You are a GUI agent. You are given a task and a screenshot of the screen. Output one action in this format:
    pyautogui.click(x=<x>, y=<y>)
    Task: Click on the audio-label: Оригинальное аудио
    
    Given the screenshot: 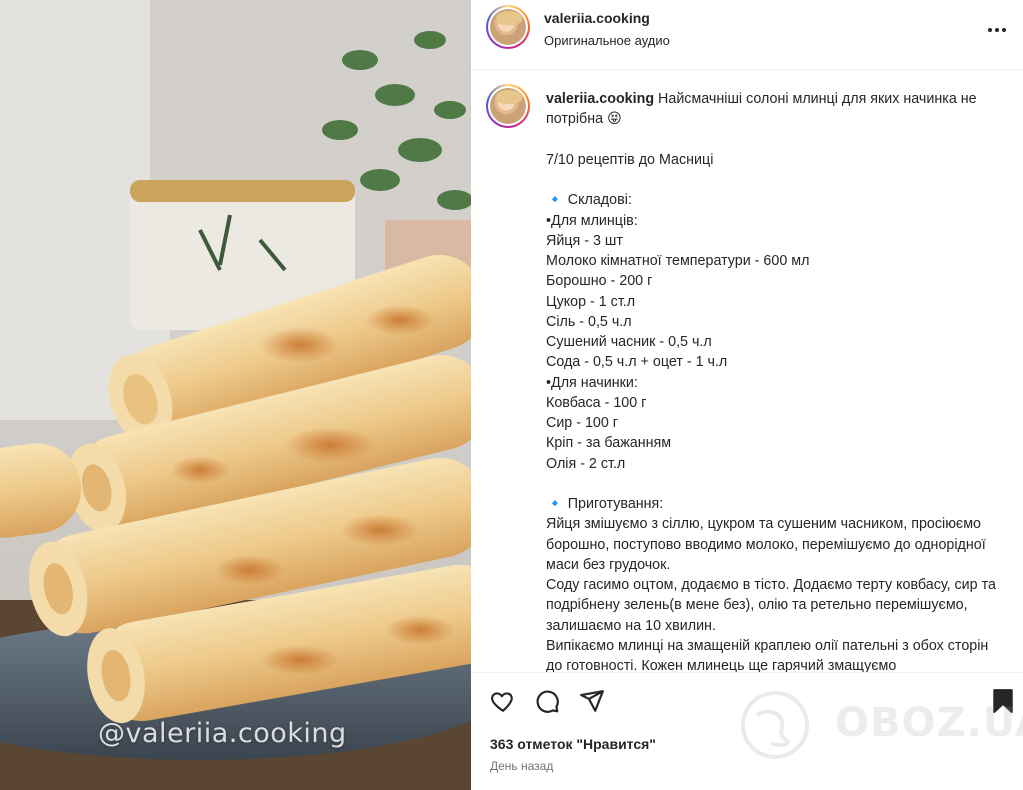 What is the action you would take?
    pyautogui.click(x=607, y=40)
    